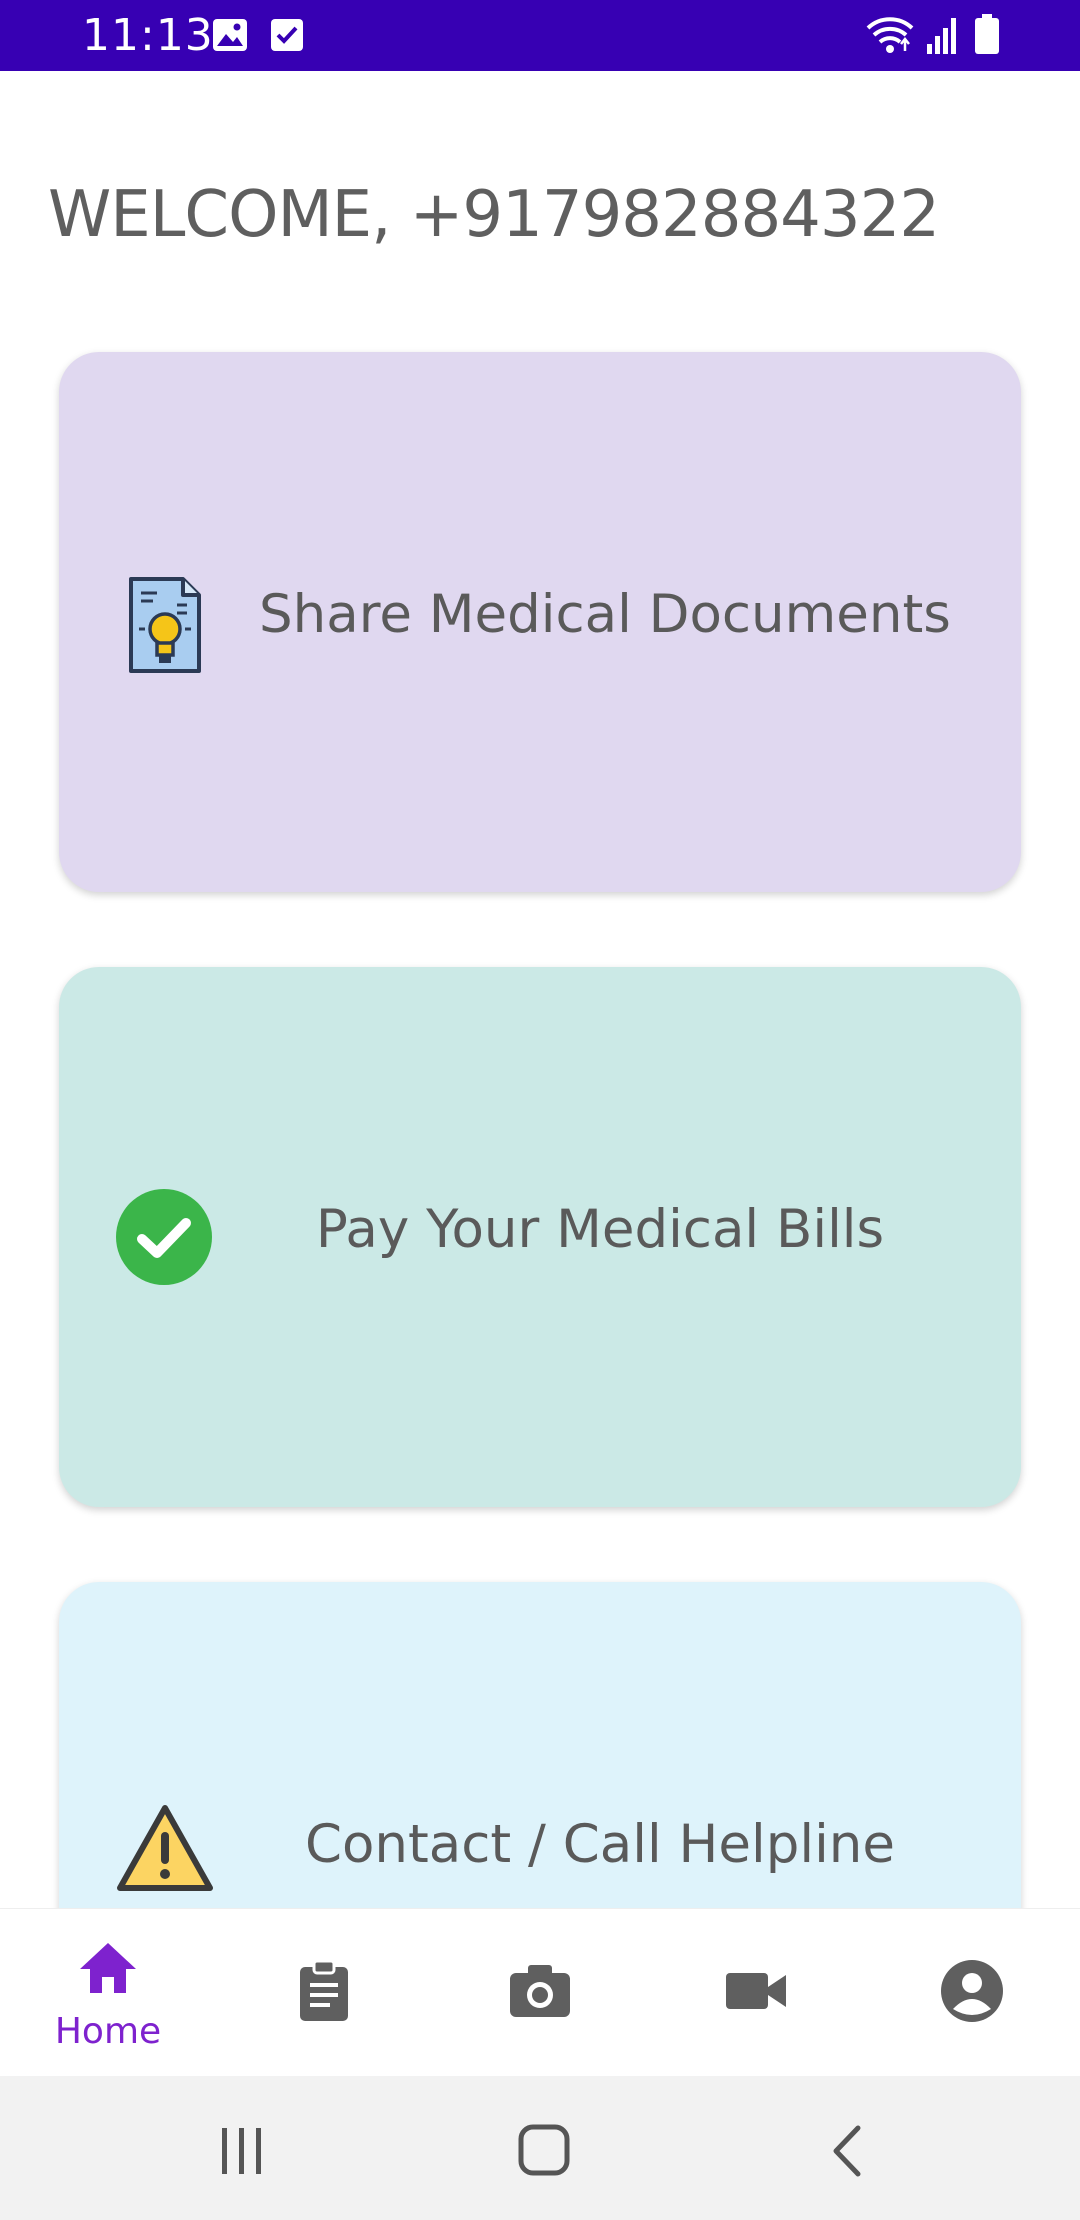 The height and width of the screenshot is (2220, 1080). I want to click on account-circle-icon, so click(972, 1991).